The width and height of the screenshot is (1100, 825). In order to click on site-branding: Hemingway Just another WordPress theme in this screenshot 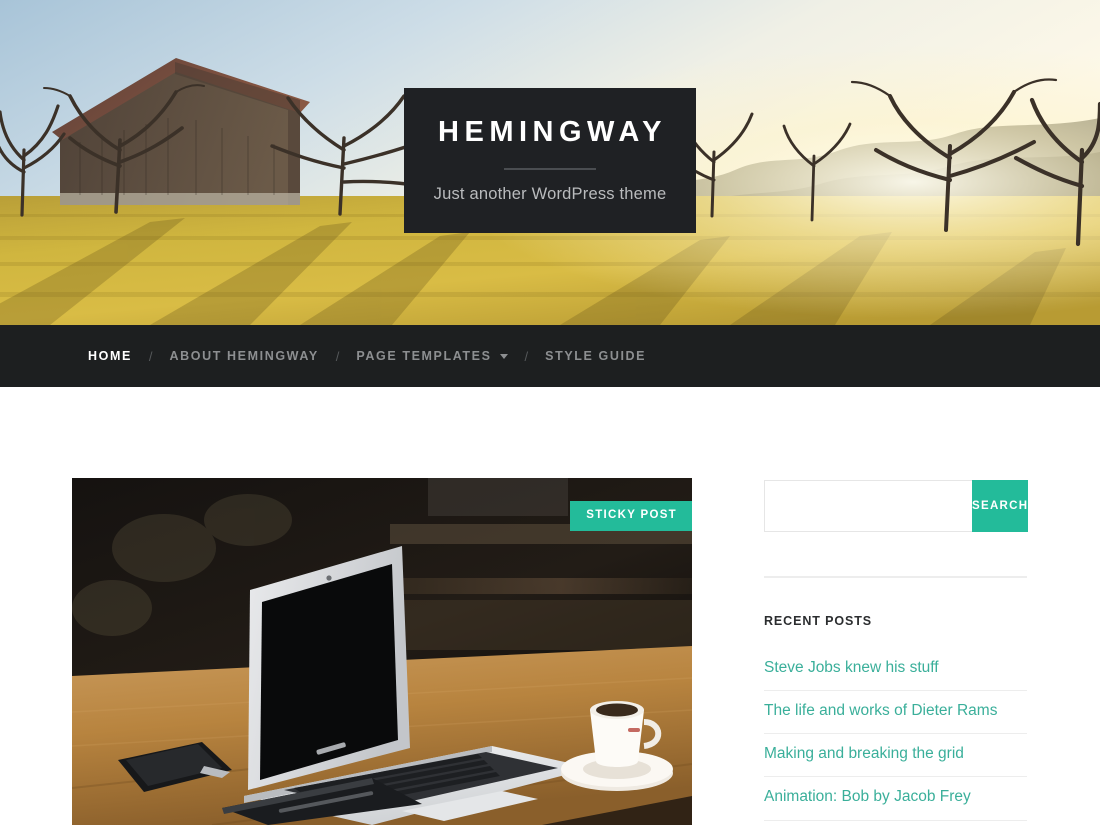, I will do `click(550, 160)`.